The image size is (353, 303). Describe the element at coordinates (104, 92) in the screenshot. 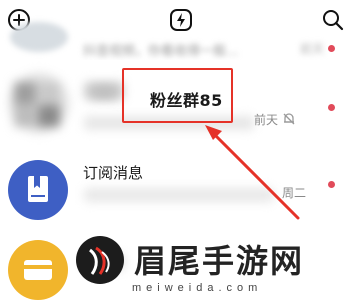

I see `blurred-name` at that location.